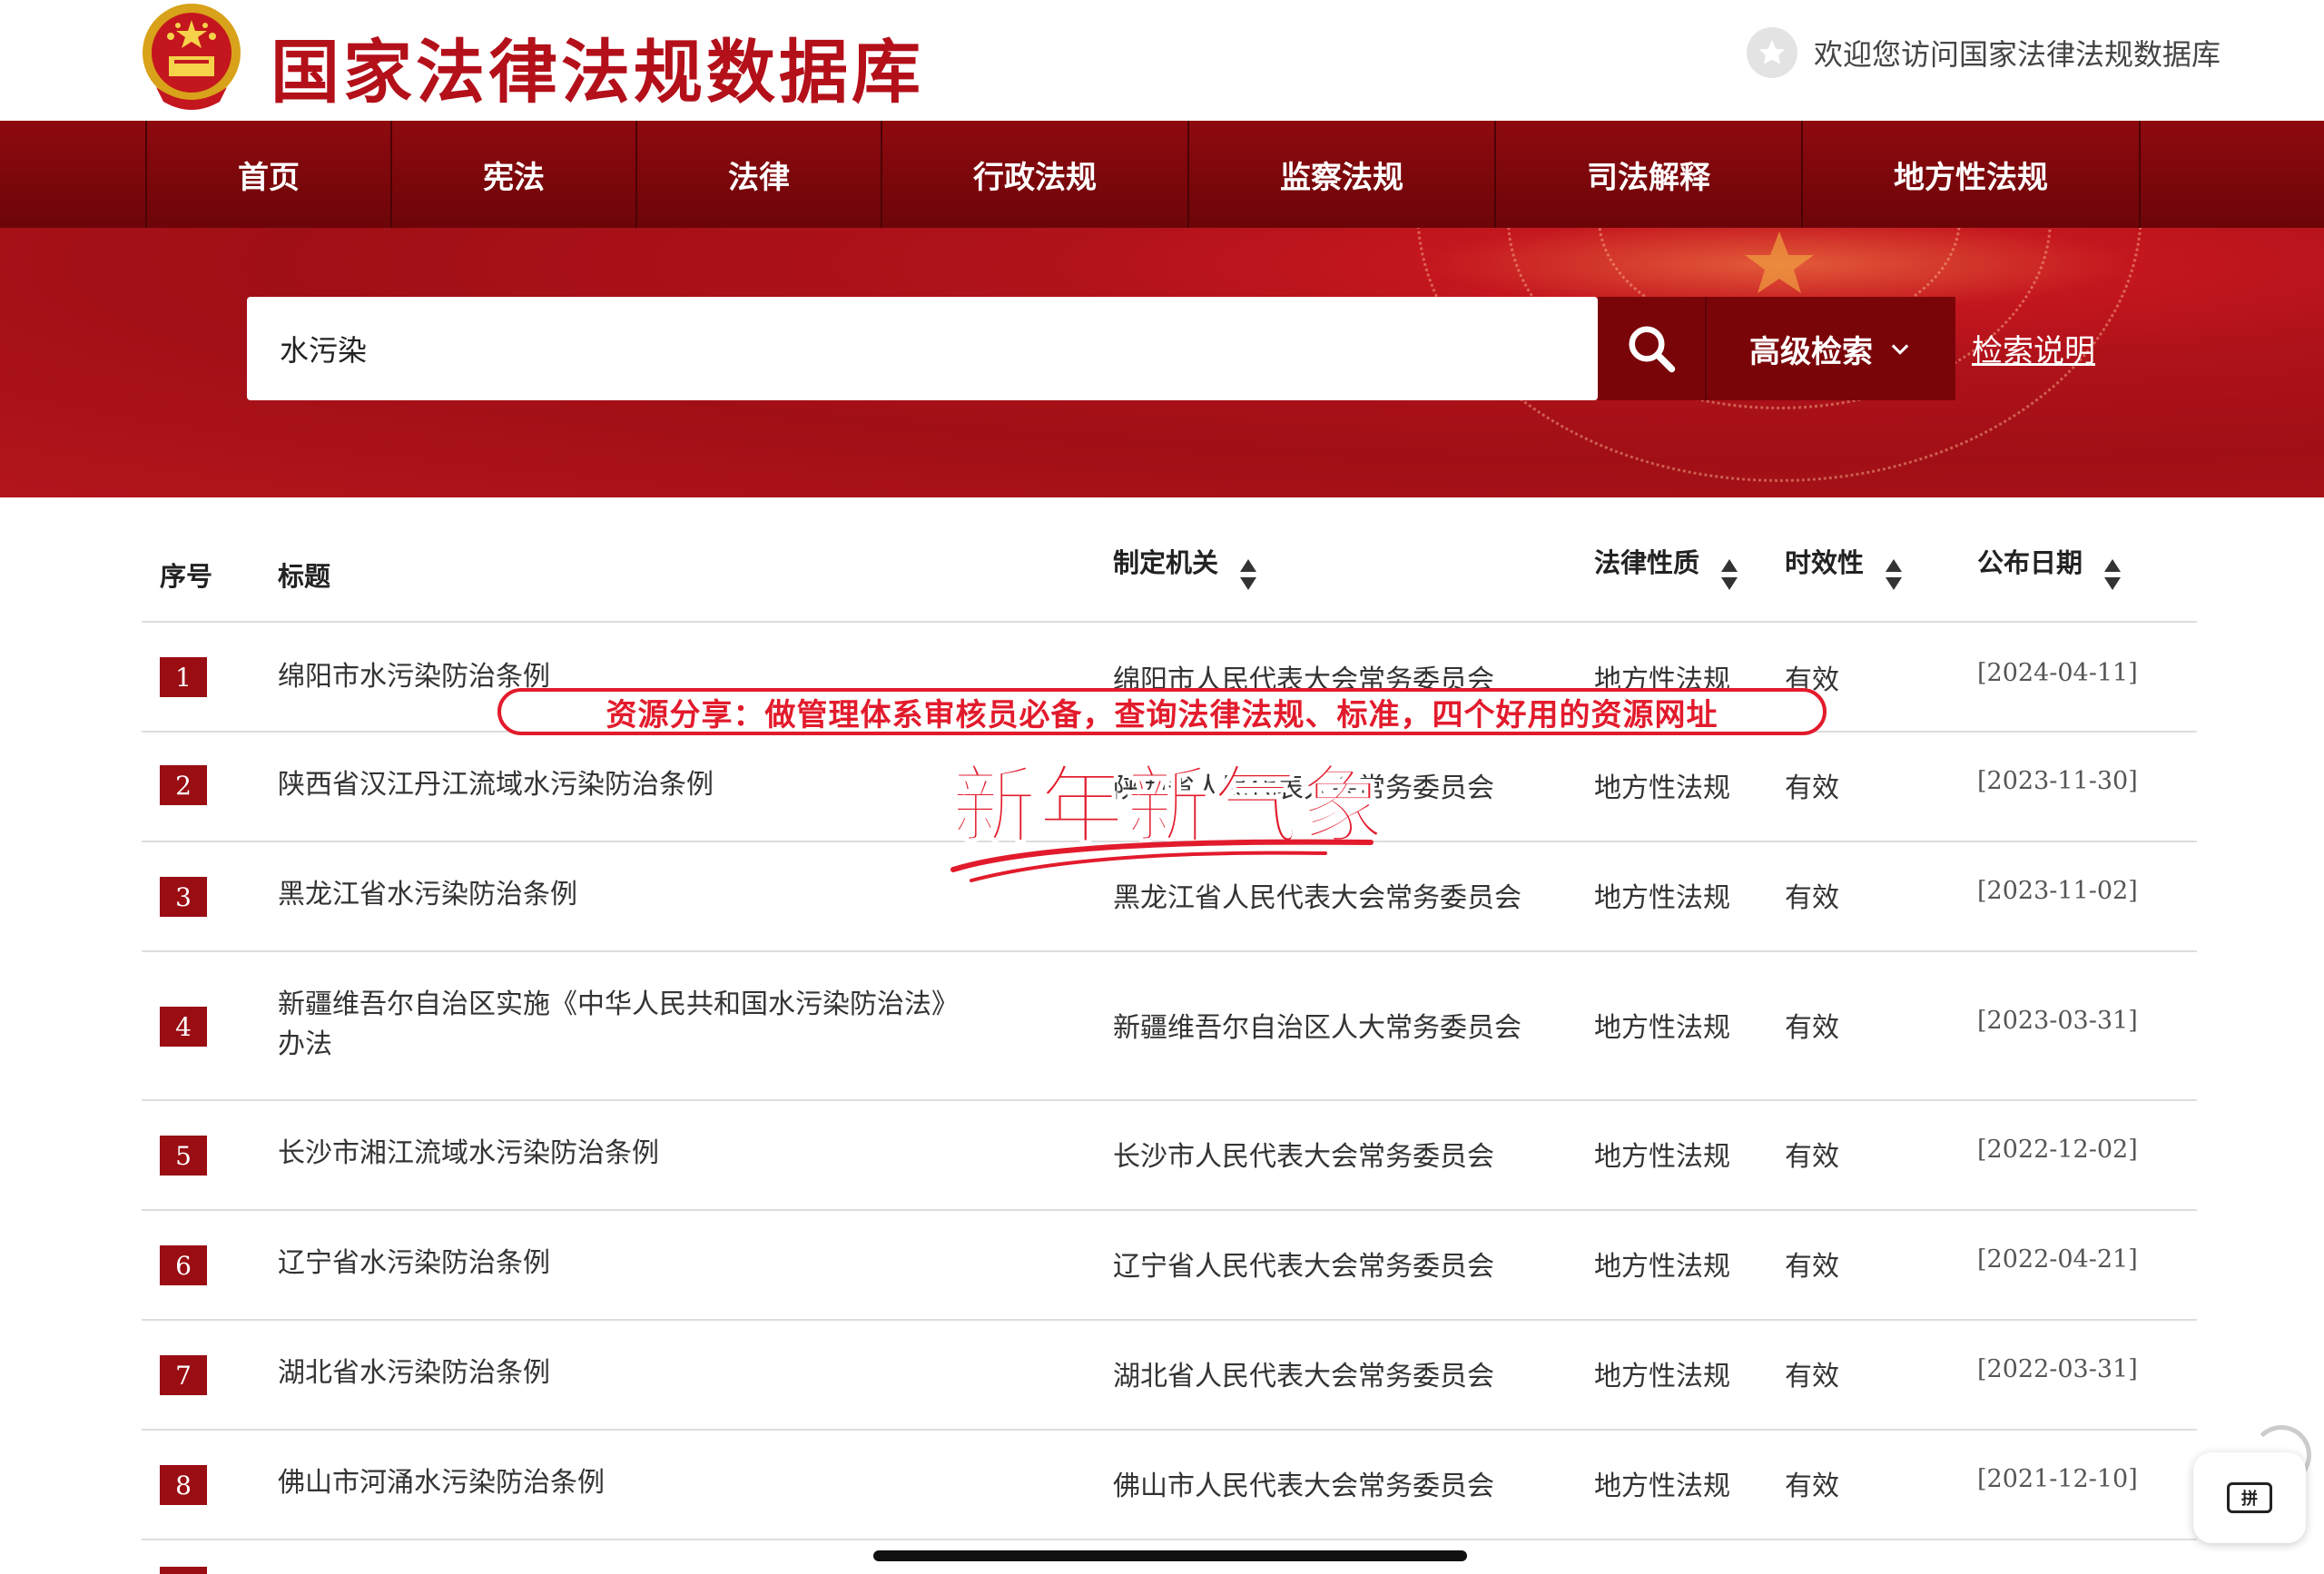 Image resolution: width=2324 pixels, height=1574 pixels. I want to click on search-help-link: 检索说明, so click(2033, 348).